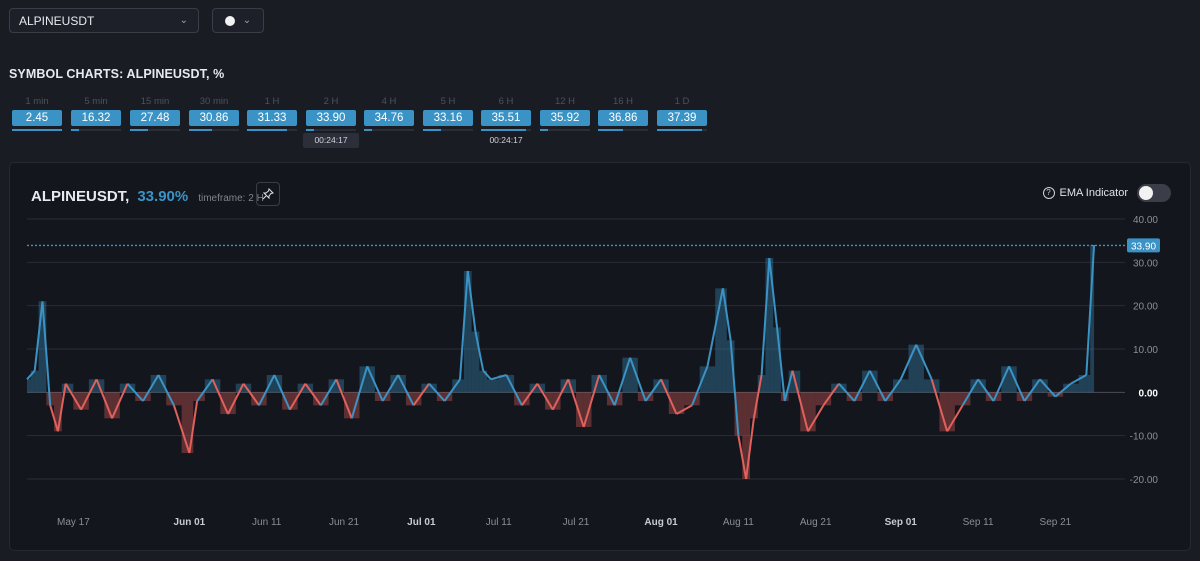 Image resolution: width=1200 pixels, height=561 pixels. Describe the element at coordinates (499, 522) in the screenshot. I see `x-tick-label: Jul 11` at that location.